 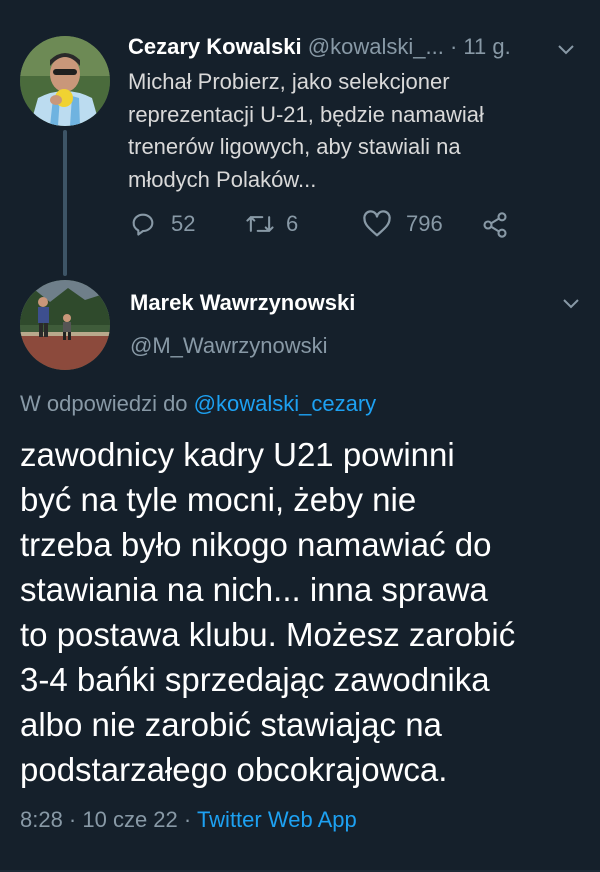 What do you see at coordinates (231, 724) in the screenshot?
I see `tweet2-text-line: albo nie zarobić stawiając na` at bounding box center [231, 724].